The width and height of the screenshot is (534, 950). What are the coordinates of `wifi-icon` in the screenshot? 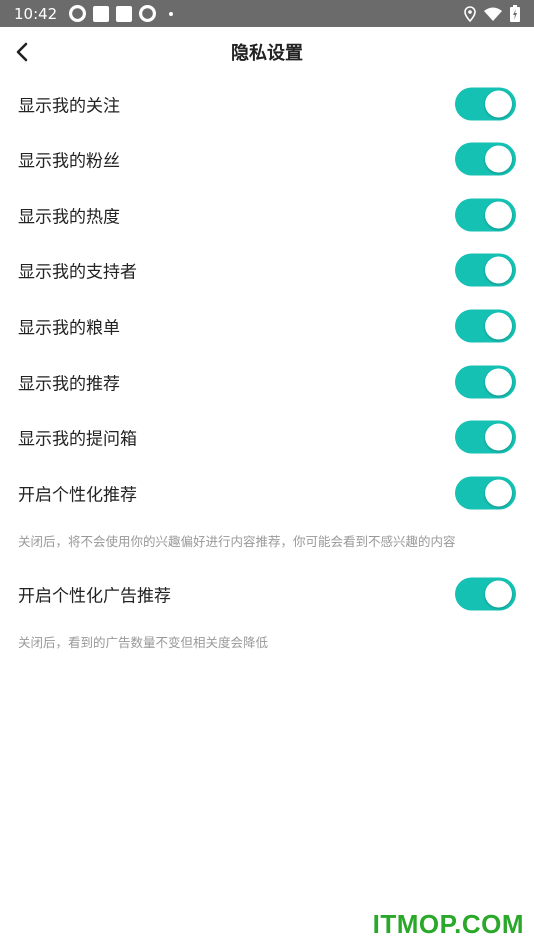 It's located at (493, 14).